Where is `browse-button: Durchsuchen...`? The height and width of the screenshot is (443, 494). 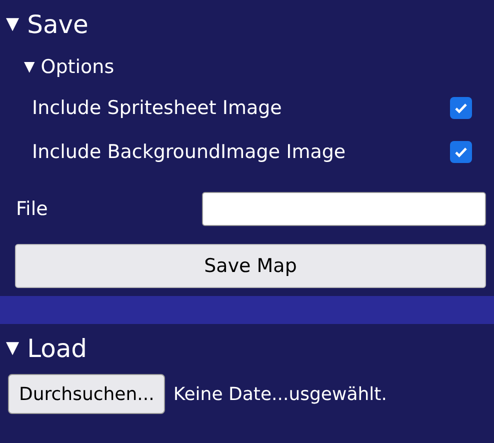
browse-button: Durchsuchen... is located at coordinates (87, 394).